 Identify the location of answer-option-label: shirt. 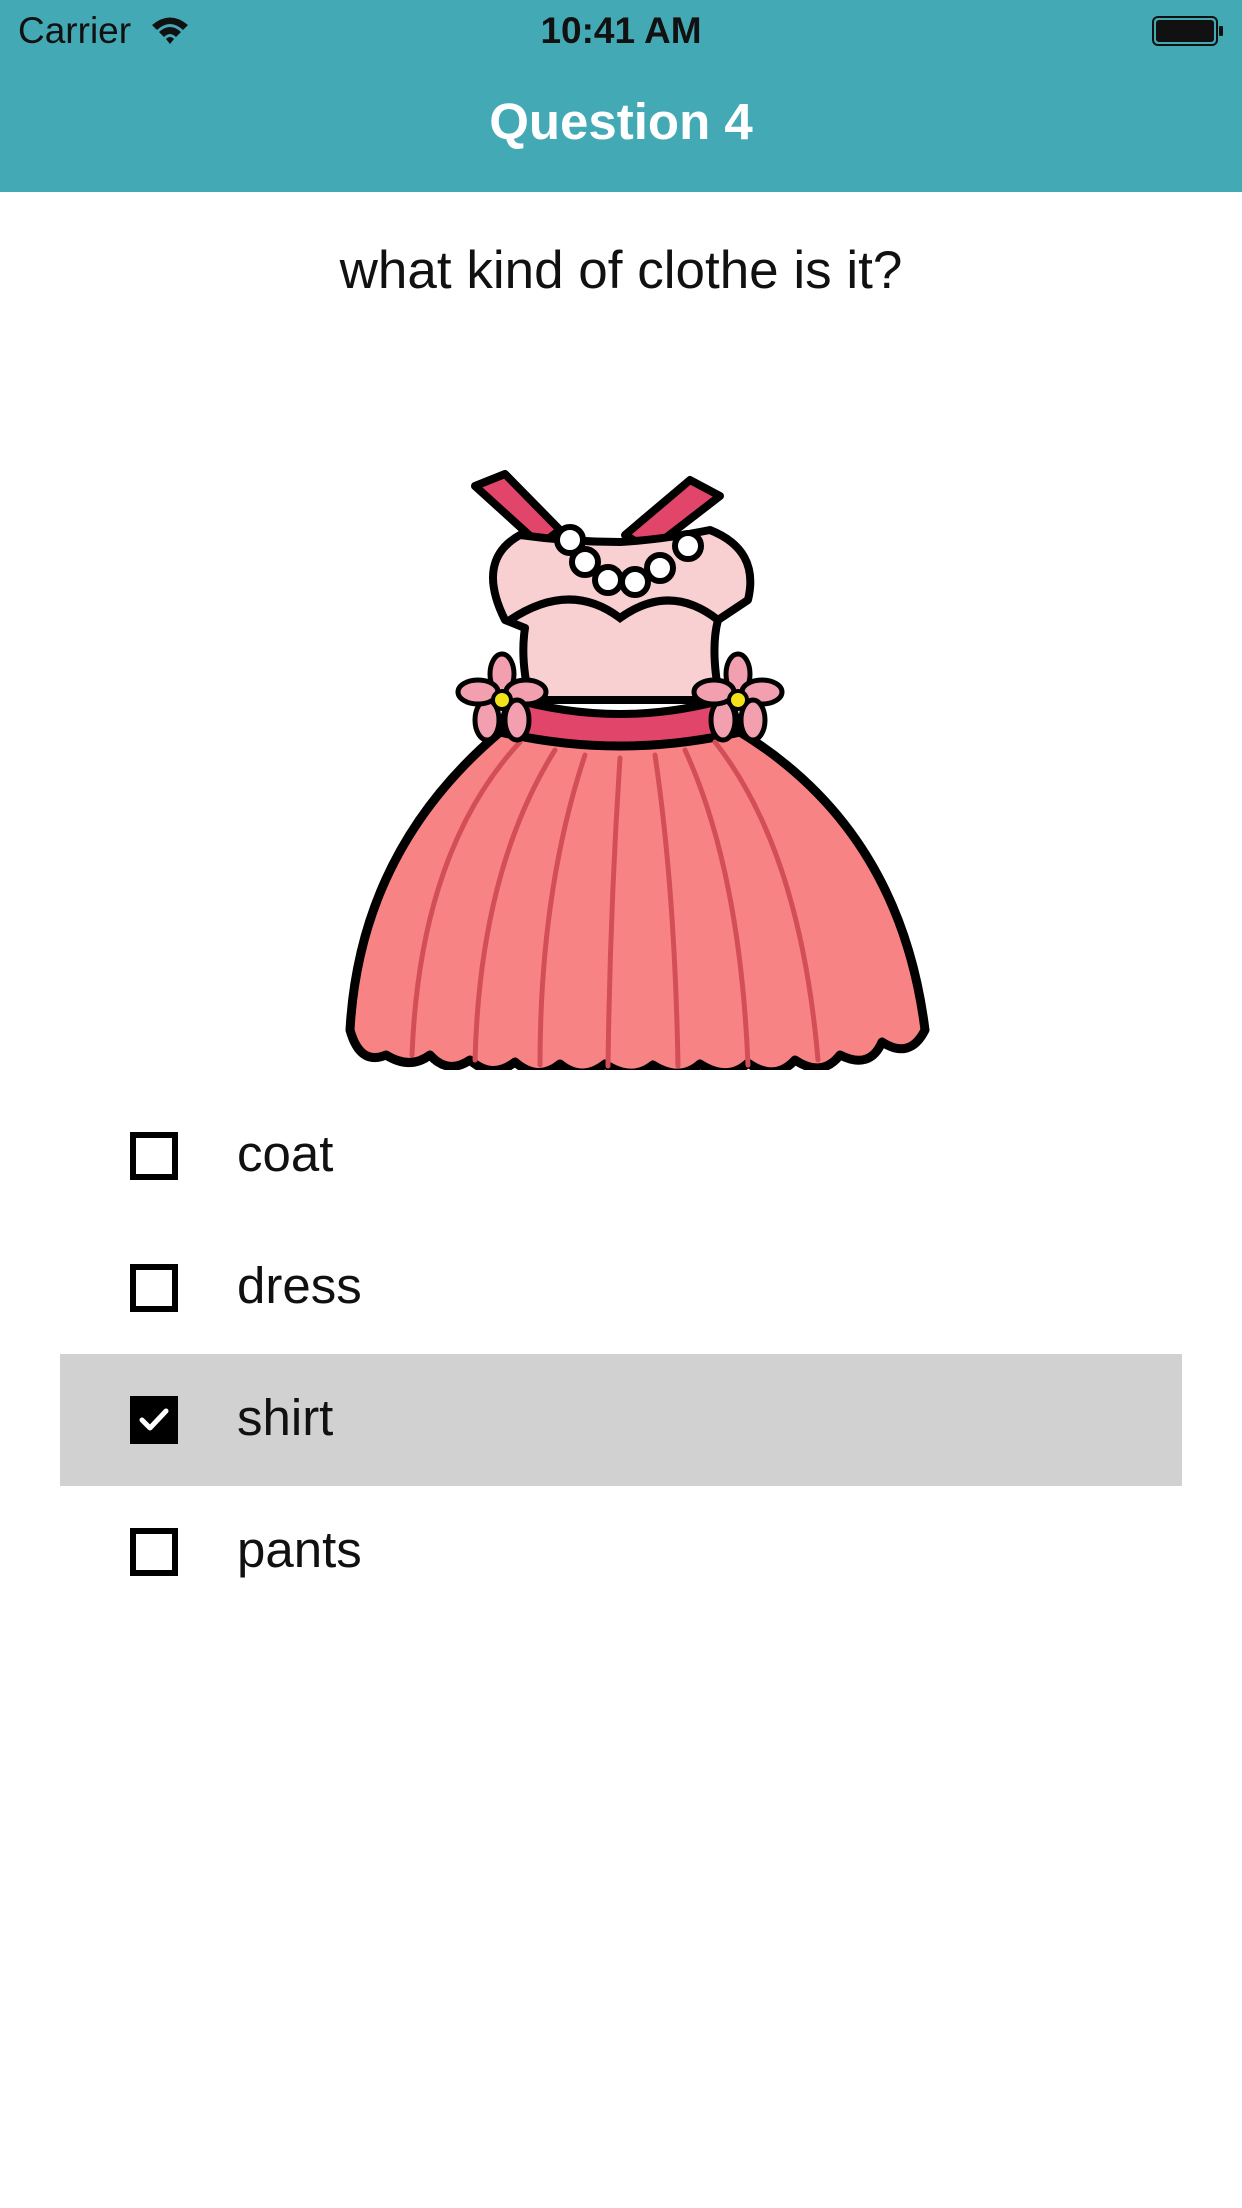
(285, 1417).